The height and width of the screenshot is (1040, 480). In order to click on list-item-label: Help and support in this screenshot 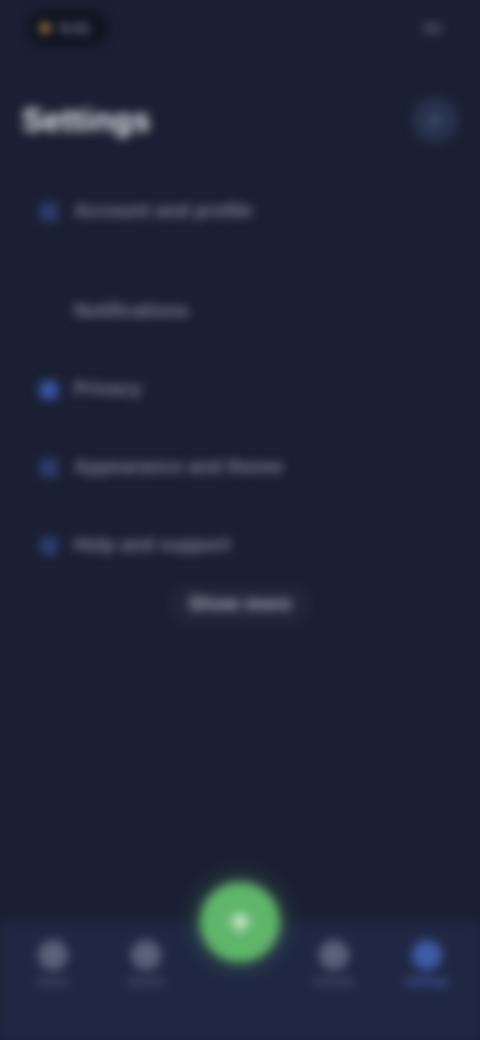, I will do `click(152, 545)`.